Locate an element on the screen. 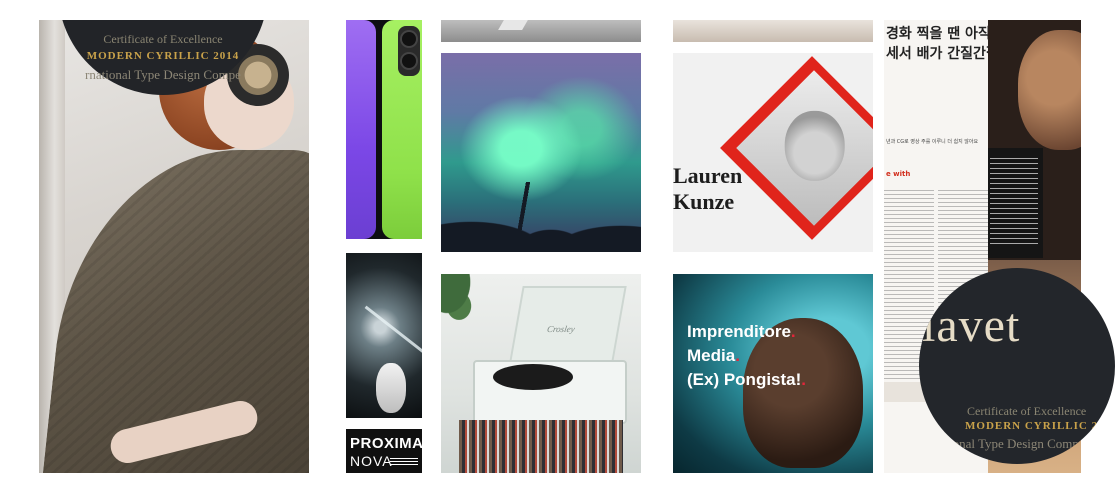  seal-line-competition: ernational Type Design Comp is located at coordinates (1001, 443).